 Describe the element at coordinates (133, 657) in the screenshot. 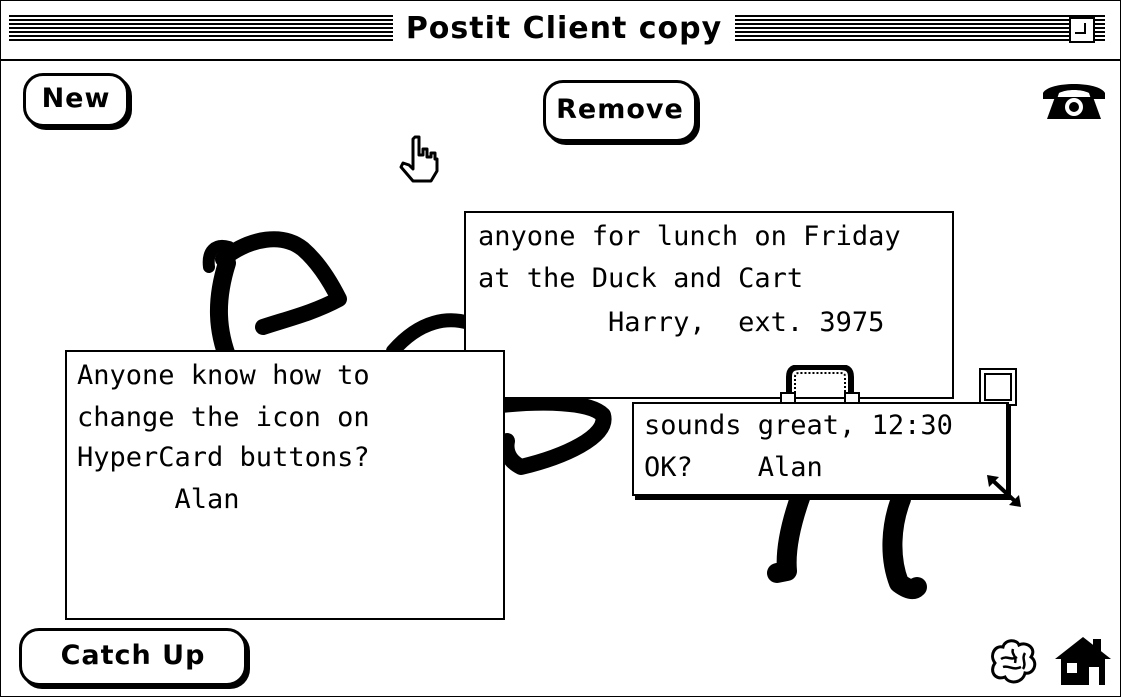

I see `catch-up-button: Catch Up` at that location.